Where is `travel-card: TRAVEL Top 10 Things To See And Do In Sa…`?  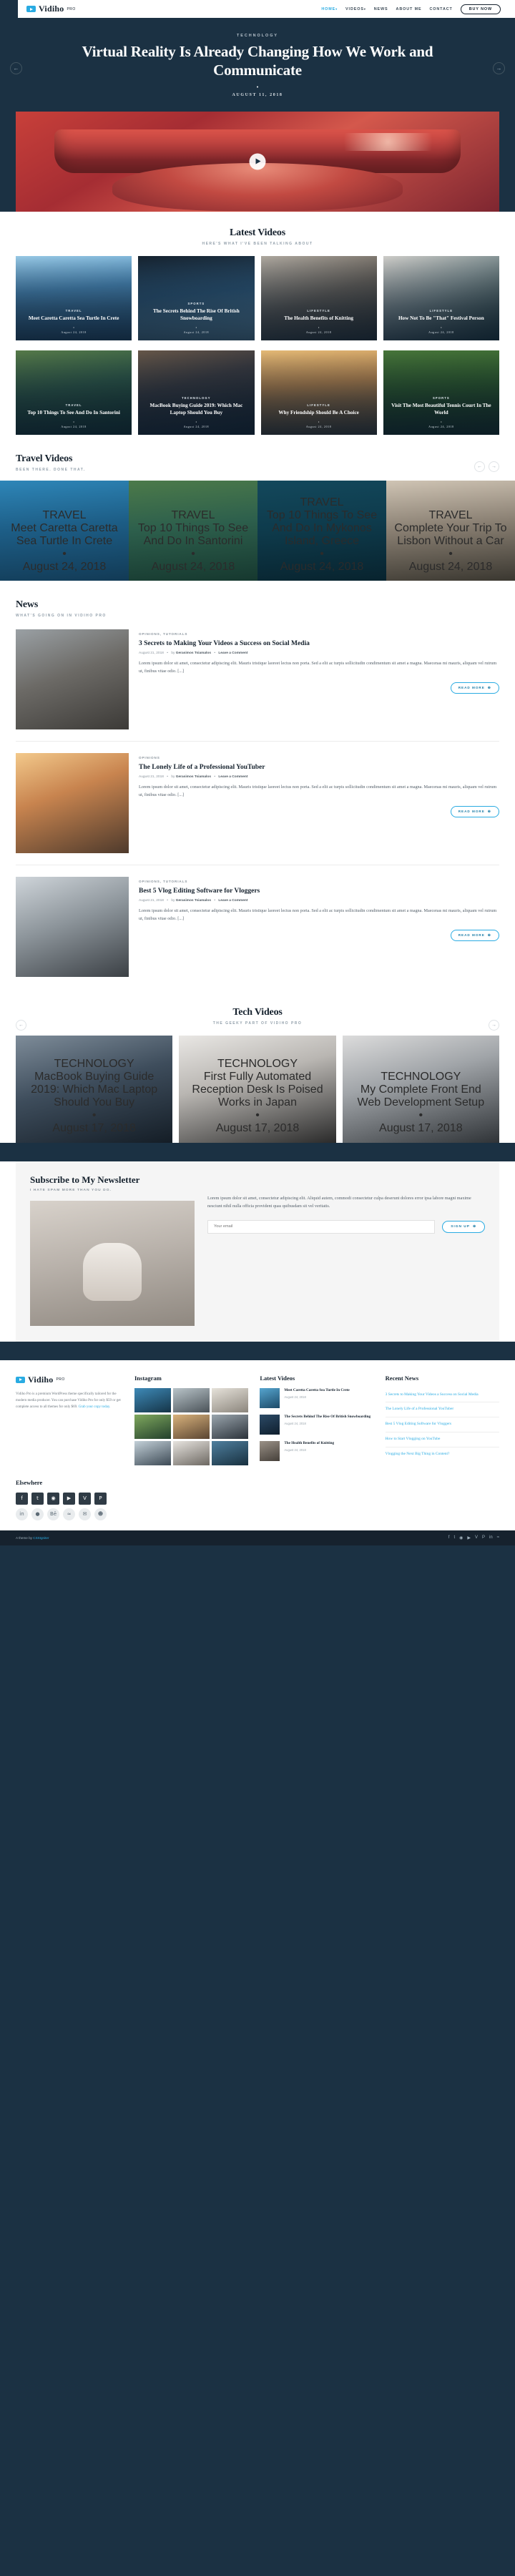 travel-card: TRAVEL Top 10 Things To See And Do In Sa… is located at coordinates (193, 530).